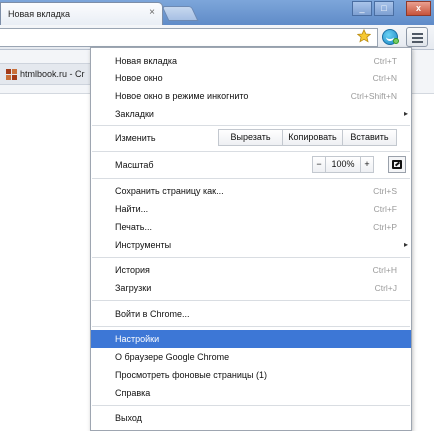  I want to click on menu-item-downloads: Загрузки Ctrl+J, so click(251, 288).